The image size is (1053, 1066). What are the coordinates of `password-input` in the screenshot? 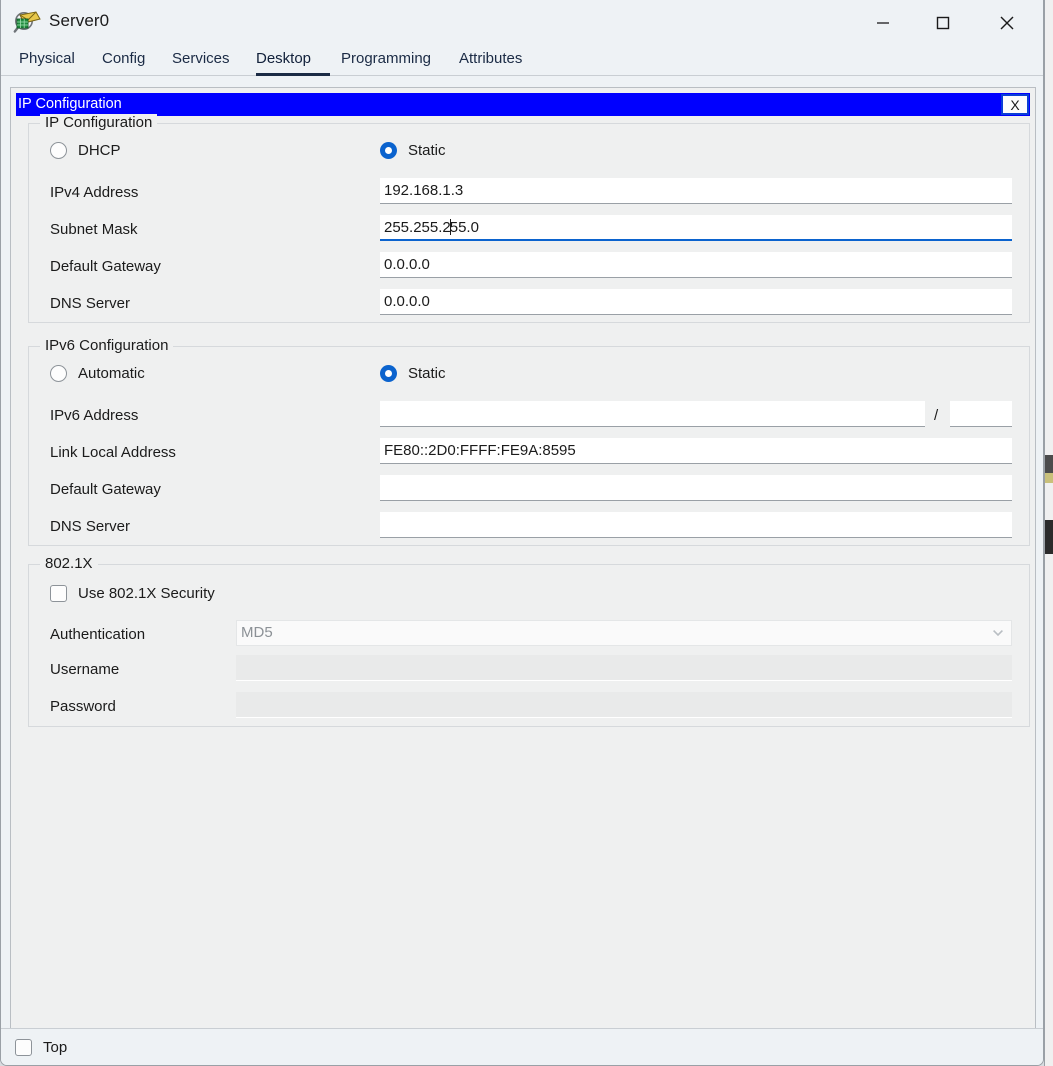 It's located at (624, 705).